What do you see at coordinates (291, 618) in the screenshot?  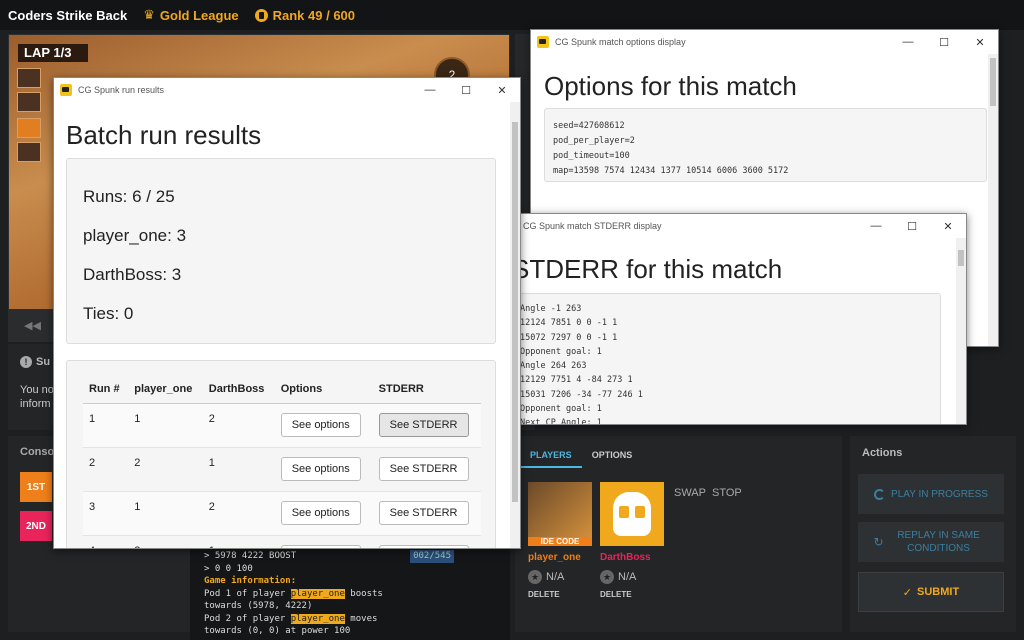 I see `console-line: Pod 2 of player player_one moves` at bounding box center [291, 618].